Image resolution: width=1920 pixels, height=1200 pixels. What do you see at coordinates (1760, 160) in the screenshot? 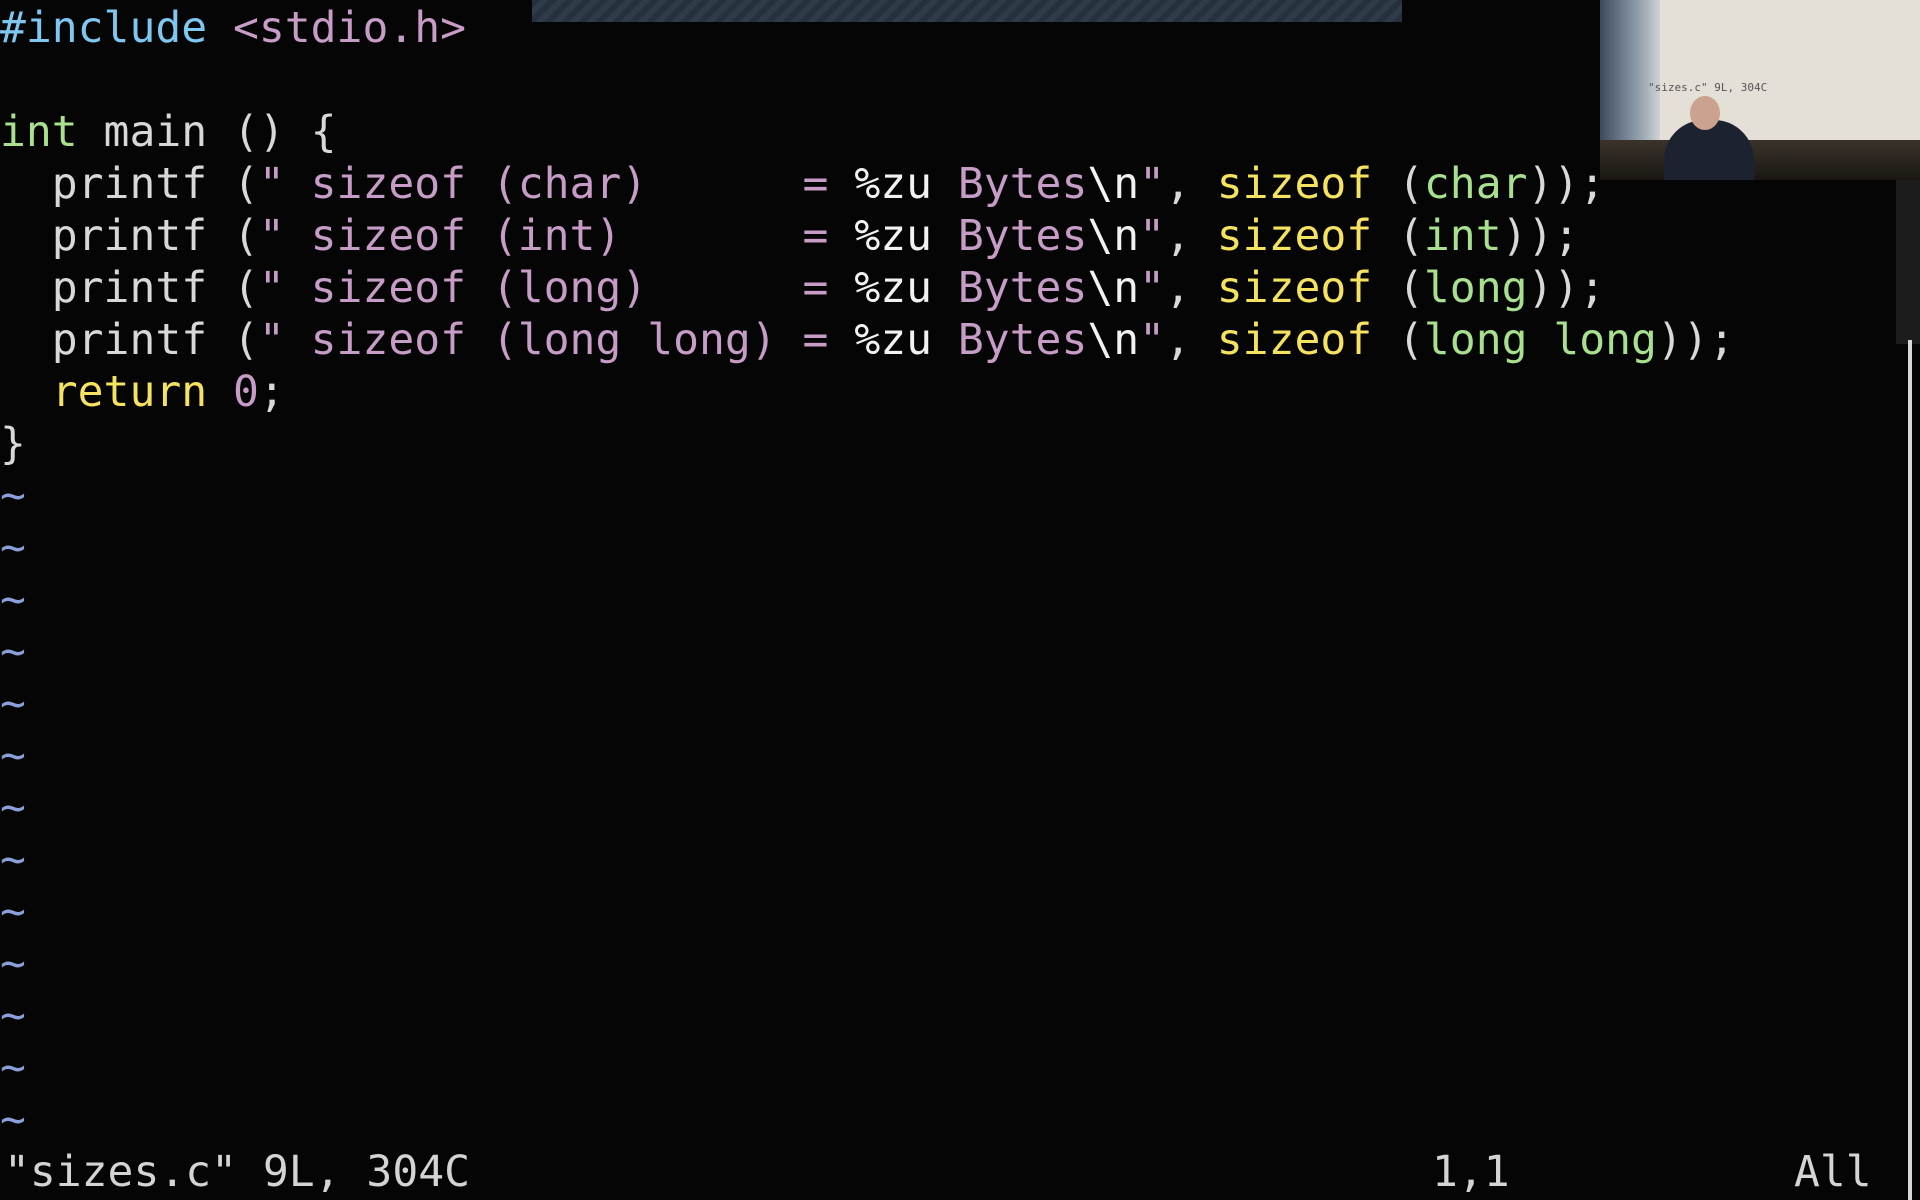
I see `floor` at bounding box center [1760, 160].